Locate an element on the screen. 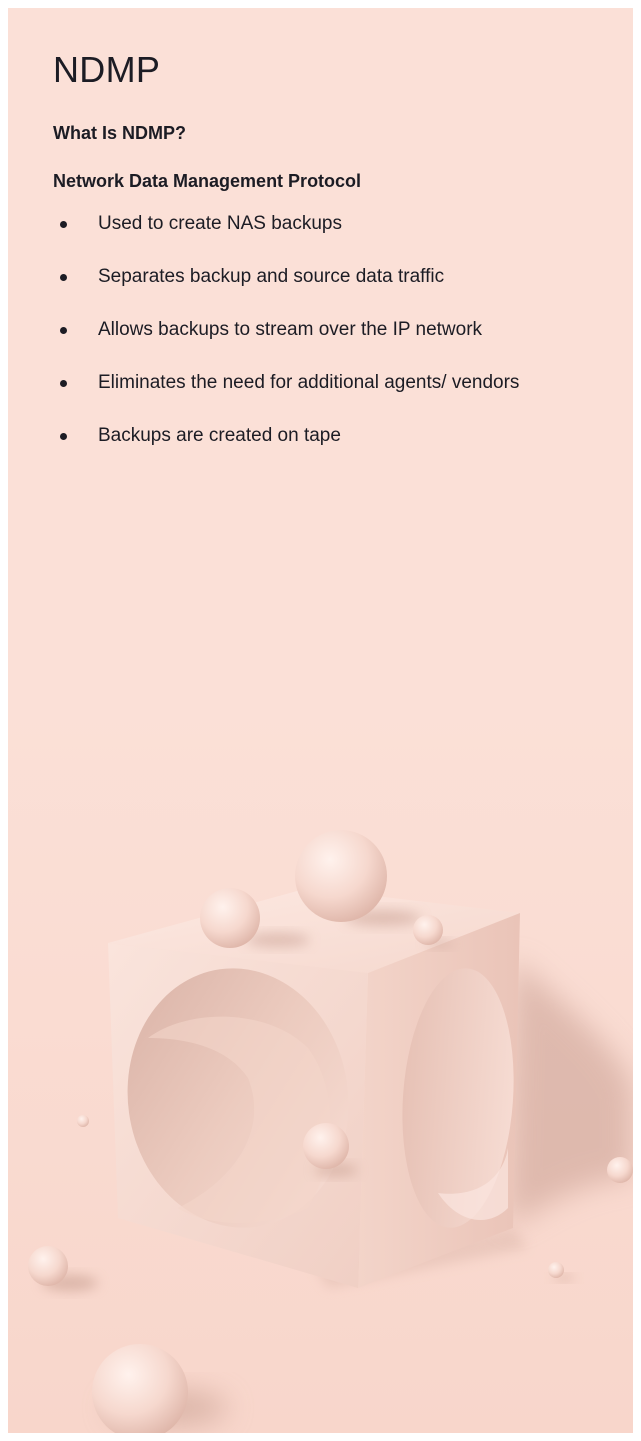 Image resolution: width=641 pixels, height=1441 pixels. slide-subtitle: What Is NDMP? is located at coordinates (119, 133).